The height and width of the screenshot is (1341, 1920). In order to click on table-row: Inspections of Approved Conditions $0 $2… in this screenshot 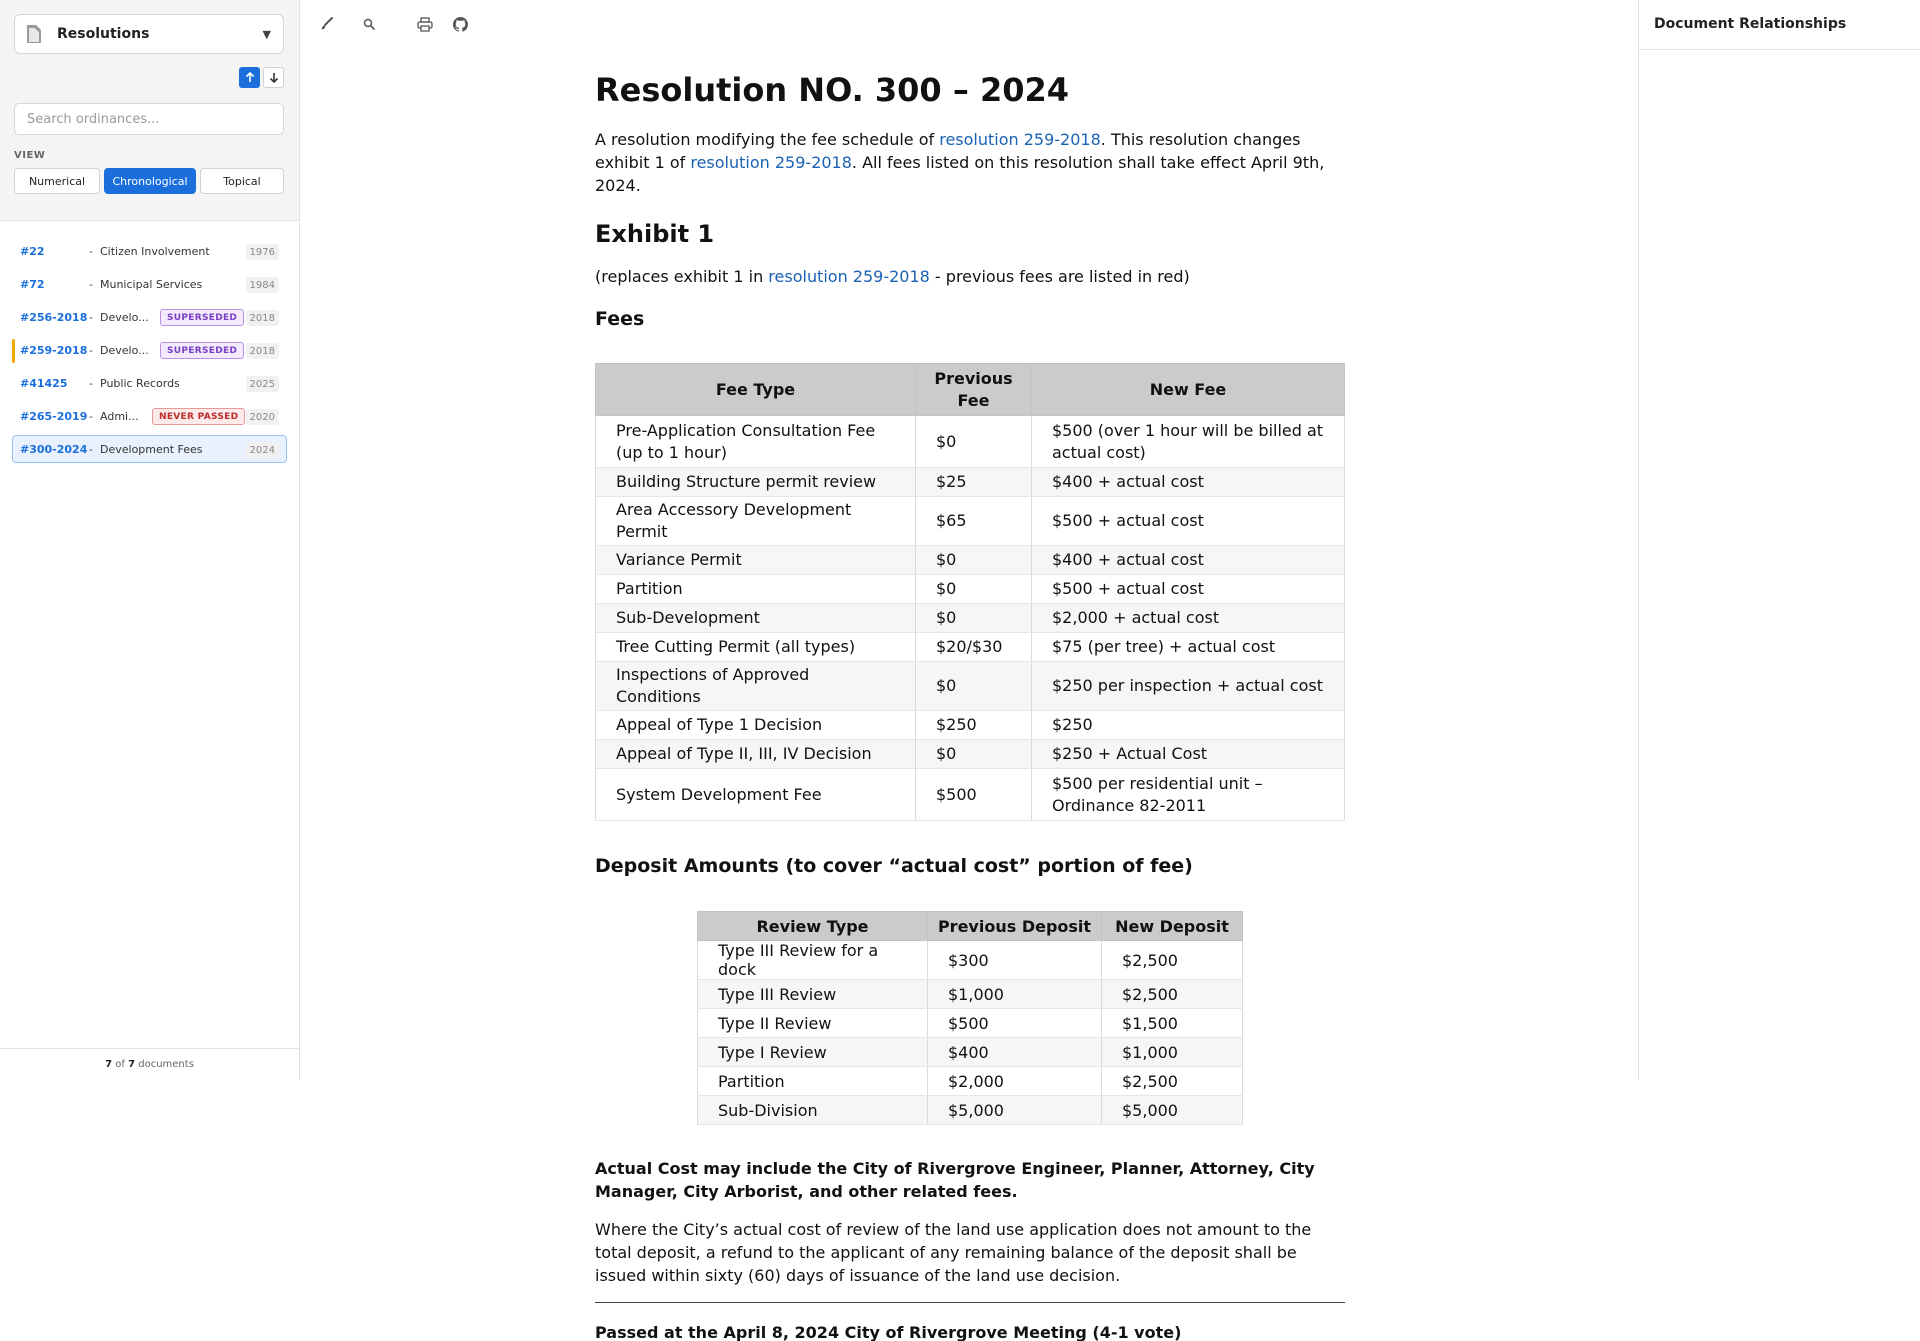, I will do `click(970, 686)`.